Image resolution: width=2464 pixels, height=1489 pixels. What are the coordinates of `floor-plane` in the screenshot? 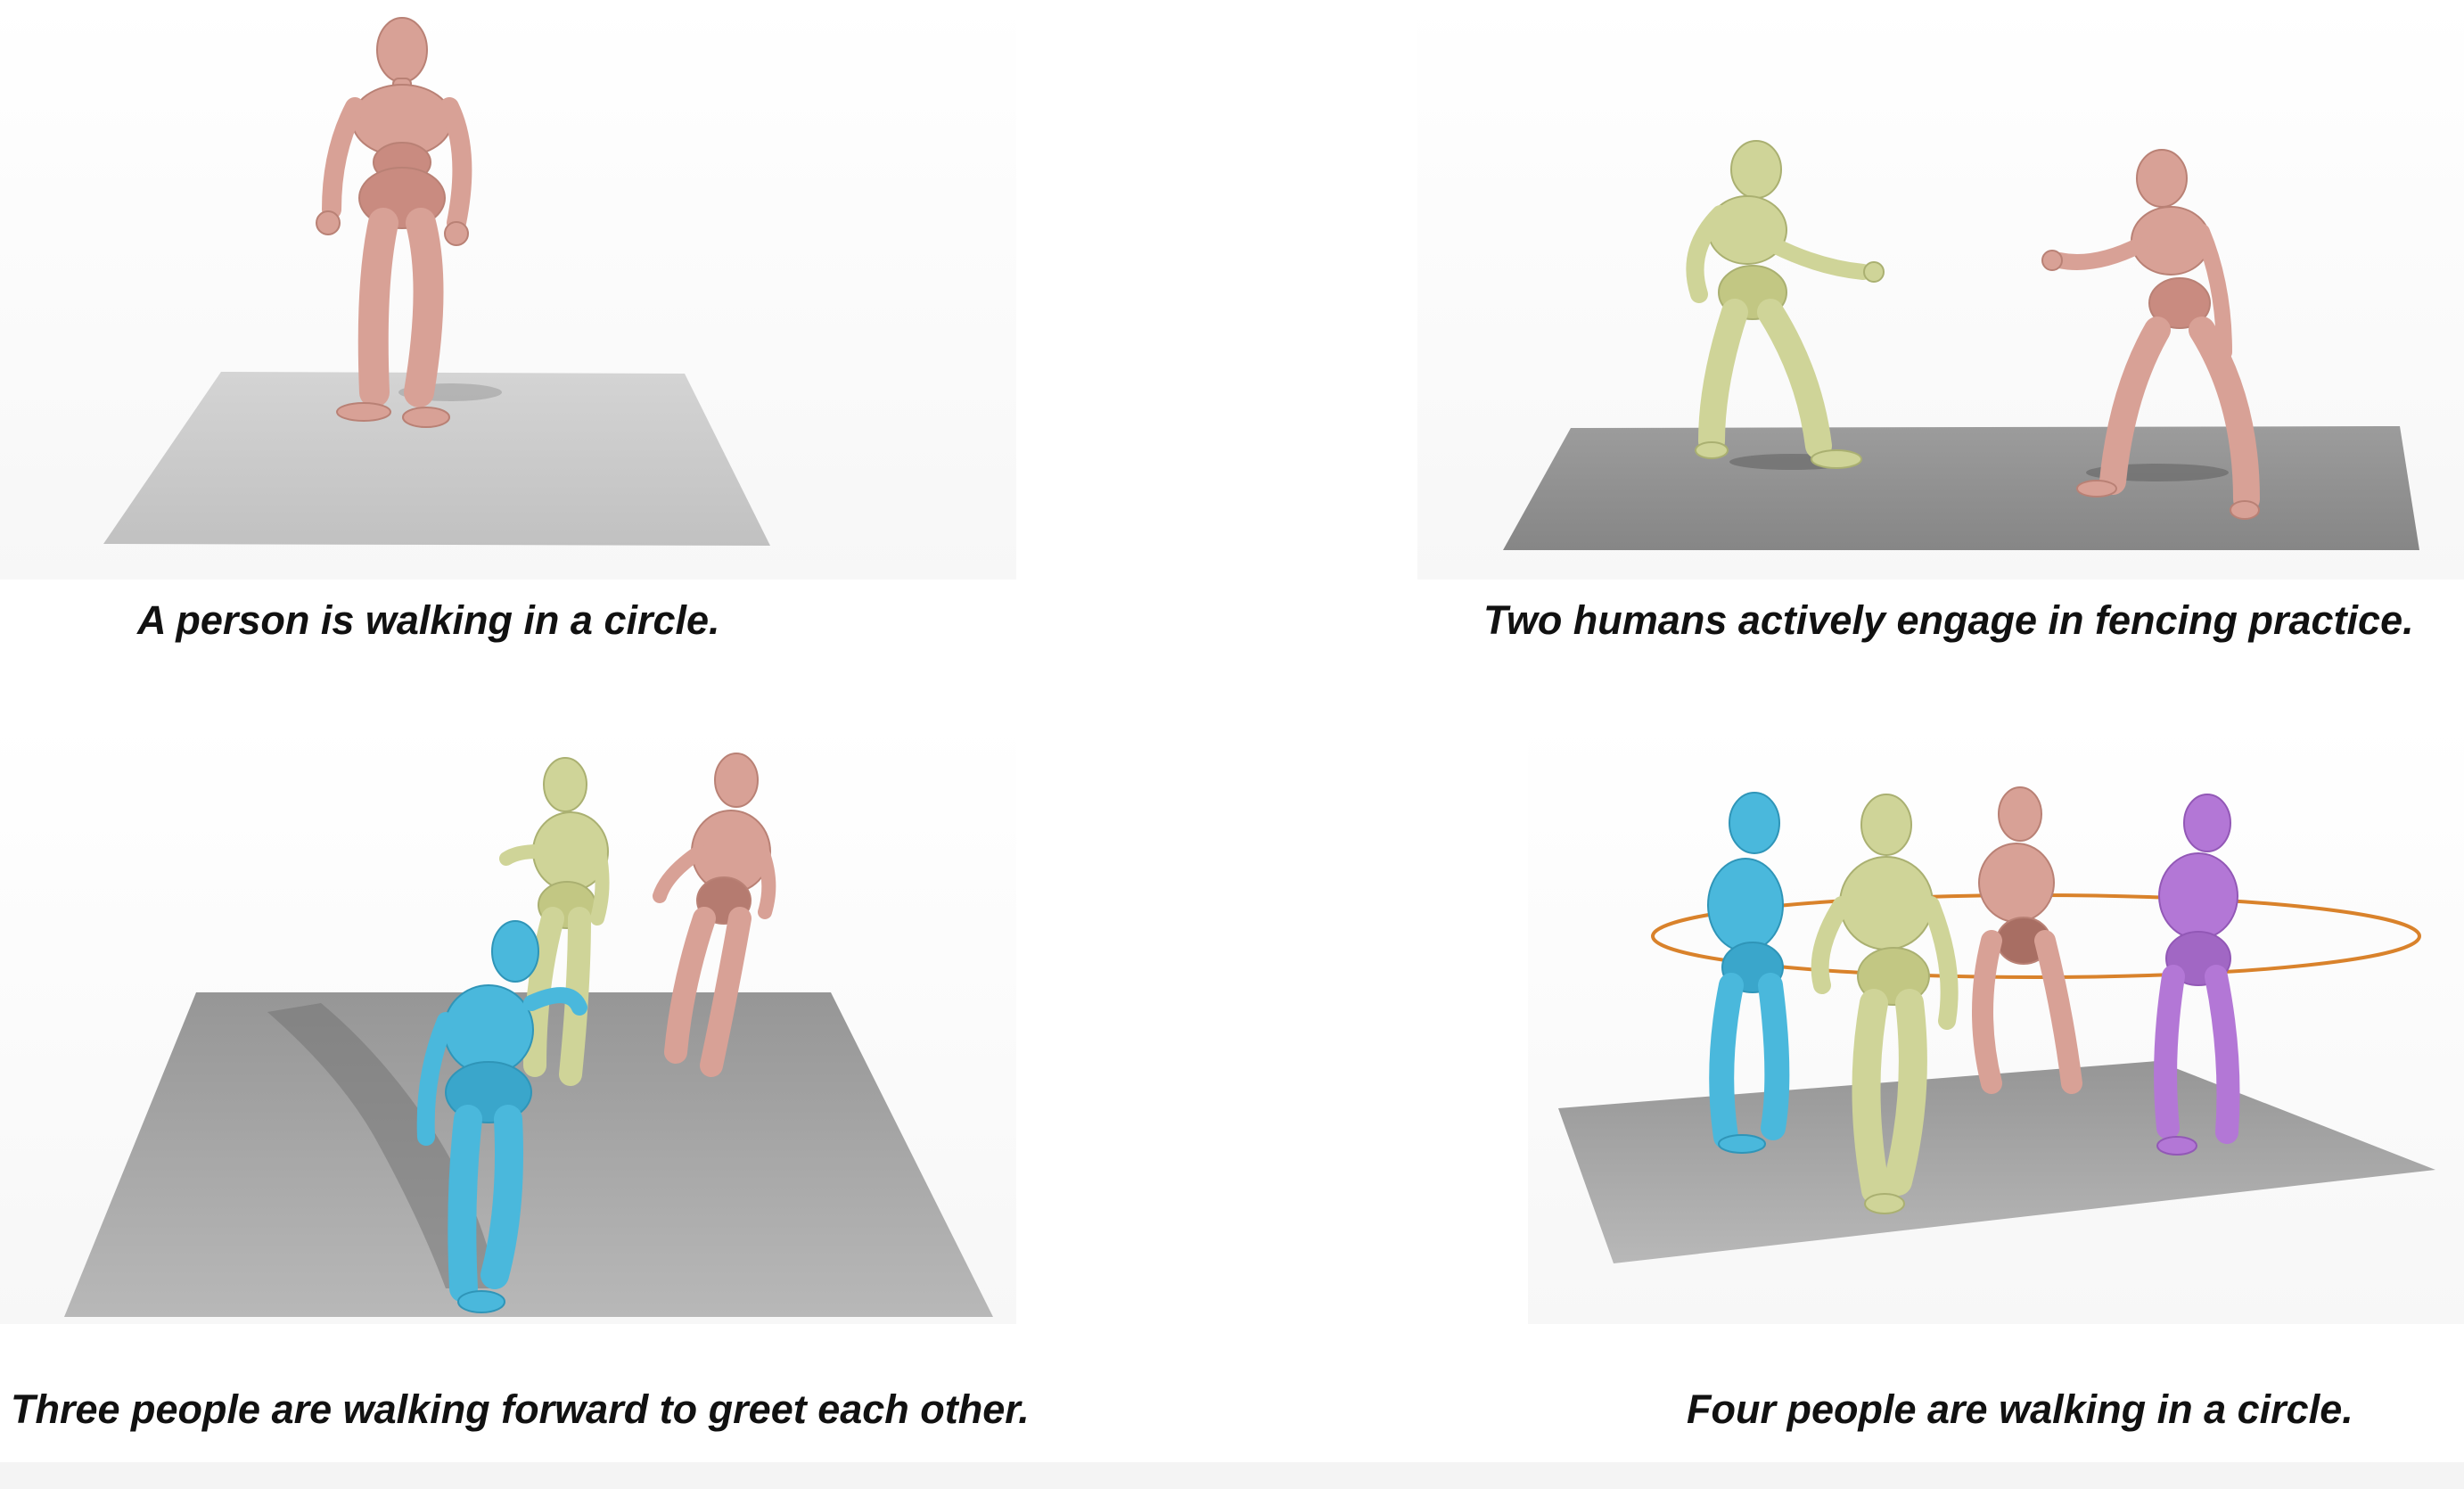 It's located at (1961, 488).